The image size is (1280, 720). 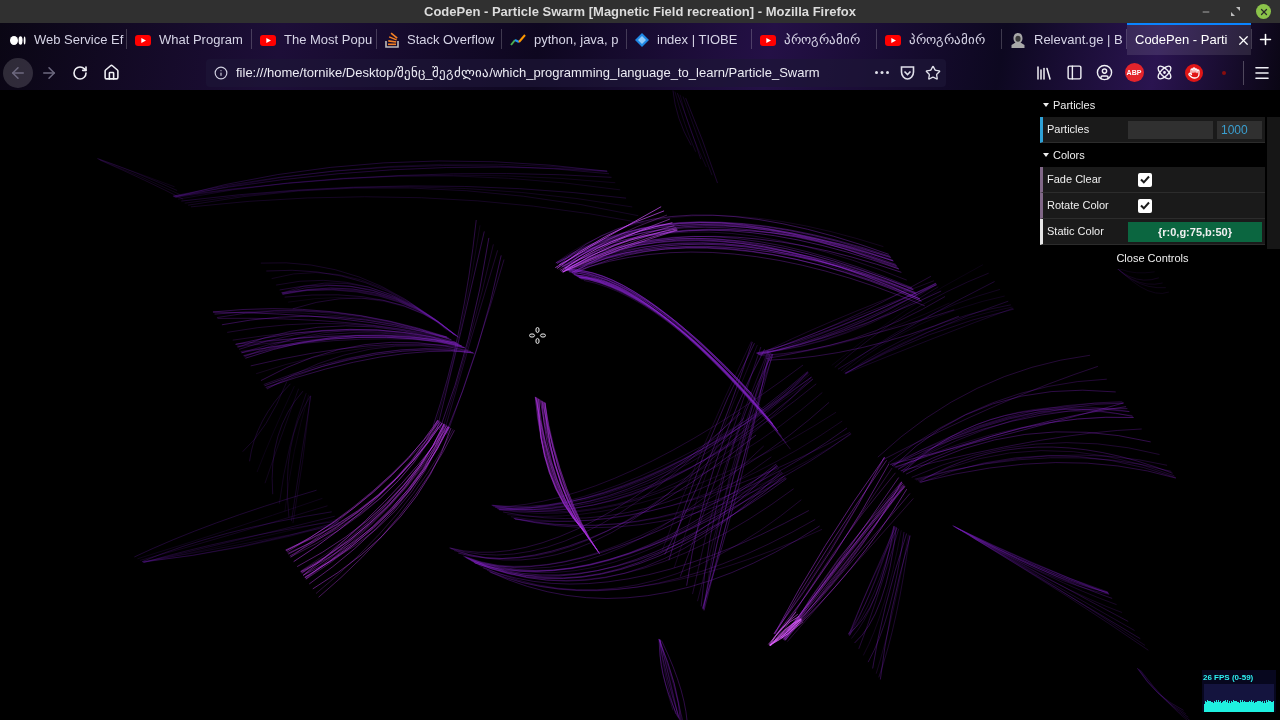 I want to click on browser-tab: Stack Overflow, so click(x=439, y=39).